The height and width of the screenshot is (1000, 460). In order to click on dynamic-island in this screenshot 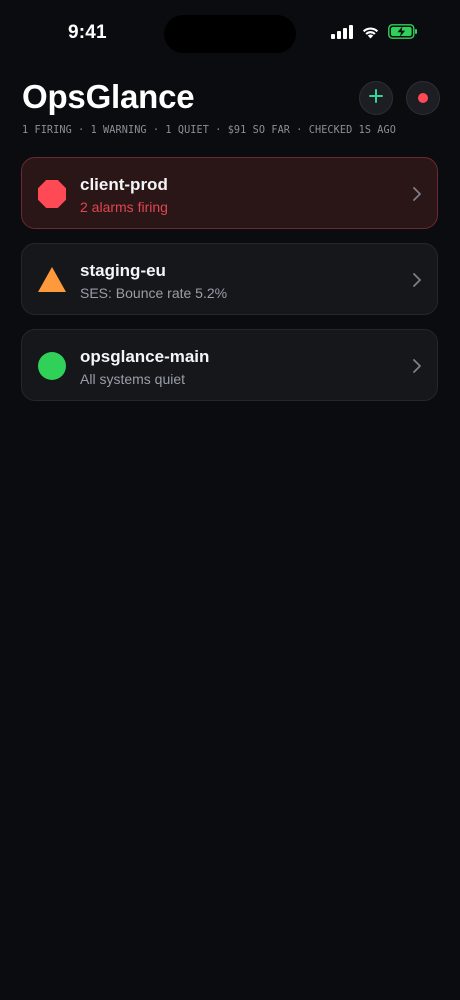, I will do `click(230, 34)`.